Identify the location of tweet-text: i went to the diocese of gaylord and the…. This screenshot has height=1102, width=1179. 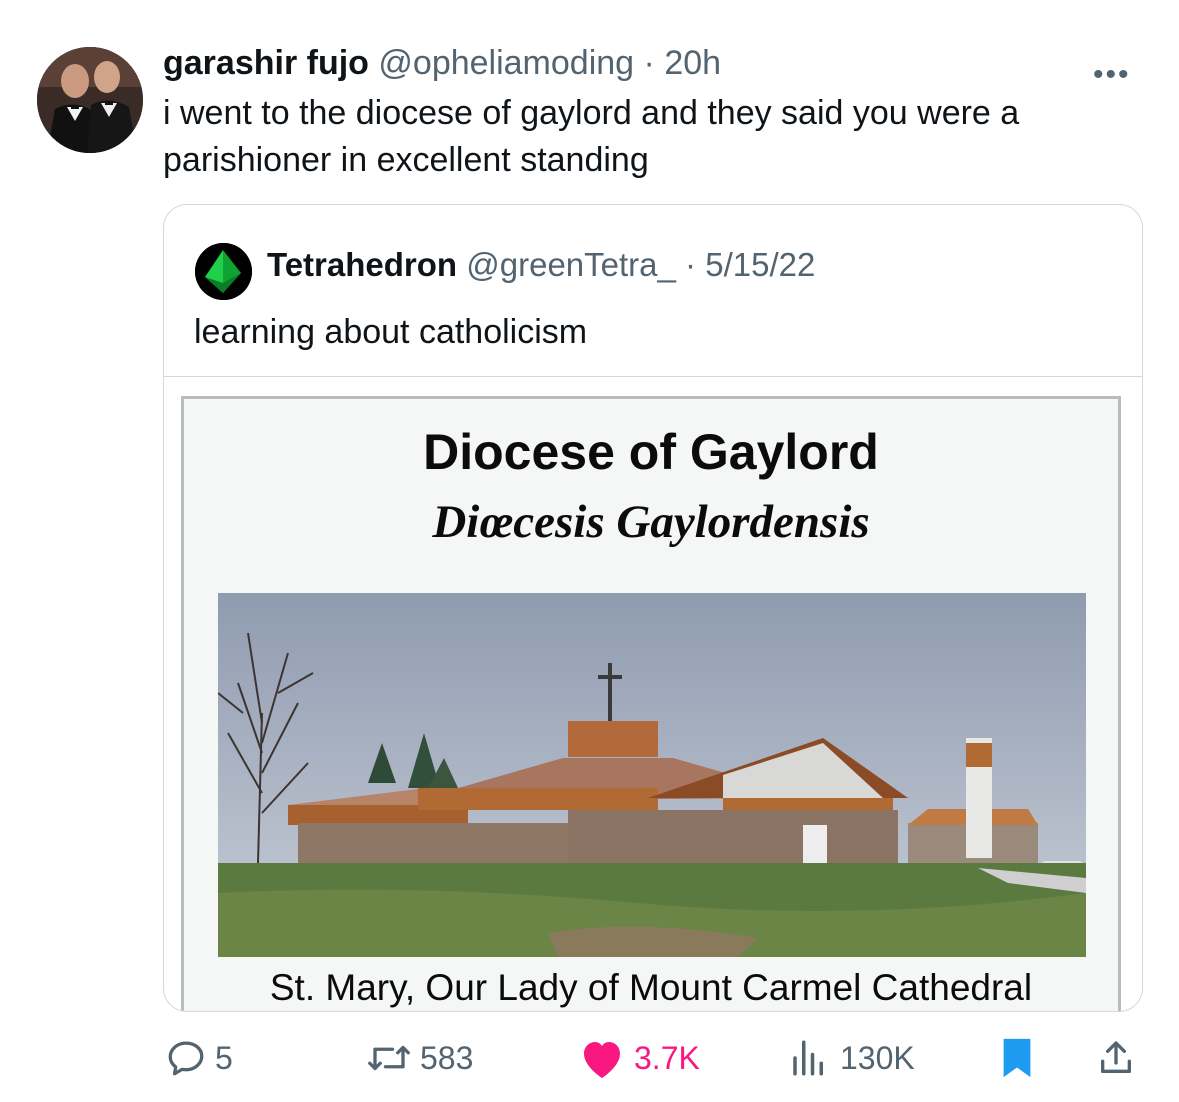
(591, 136).